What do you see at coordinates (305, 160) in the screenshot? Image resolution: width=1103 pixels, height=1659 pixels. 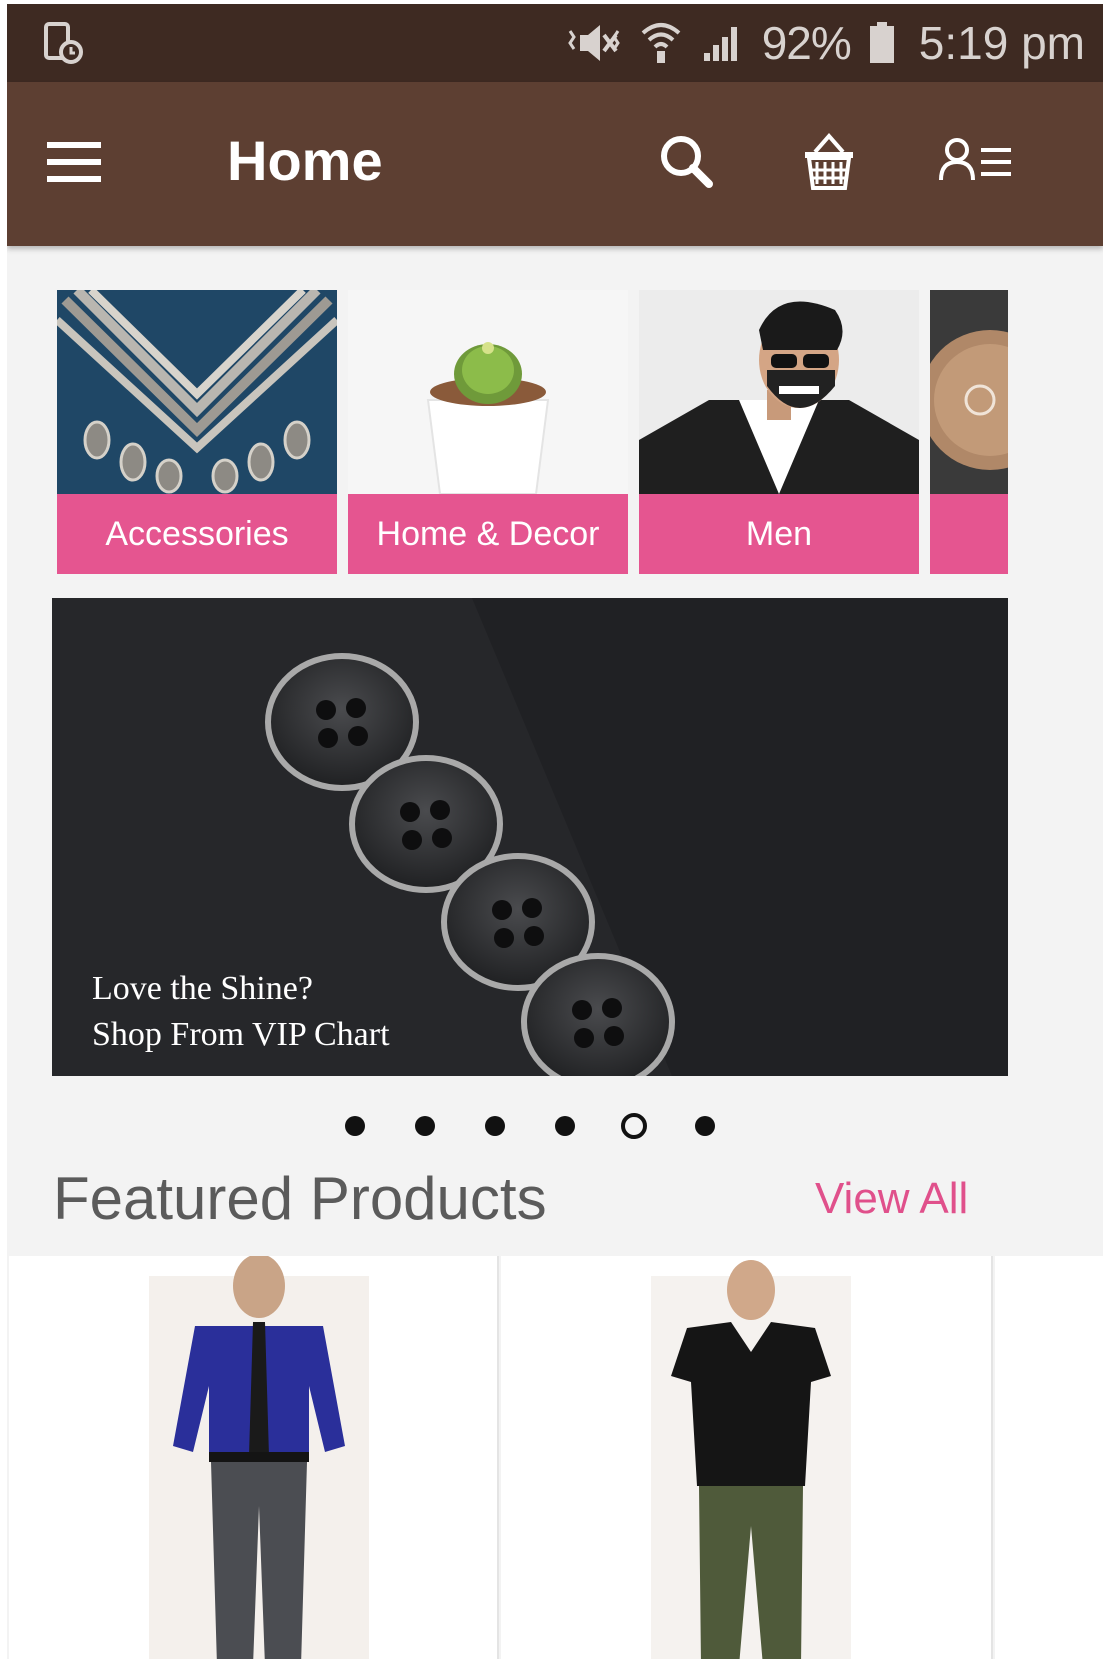 I see `page-title: Home` at bounding box center [305, 160].